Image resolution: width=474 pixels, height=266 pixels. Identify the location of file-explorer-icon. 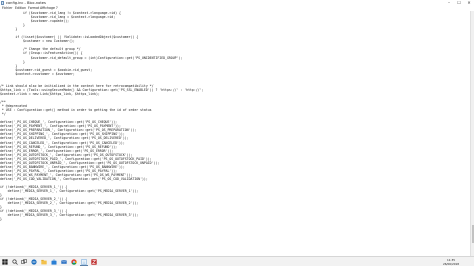
(44, 262).